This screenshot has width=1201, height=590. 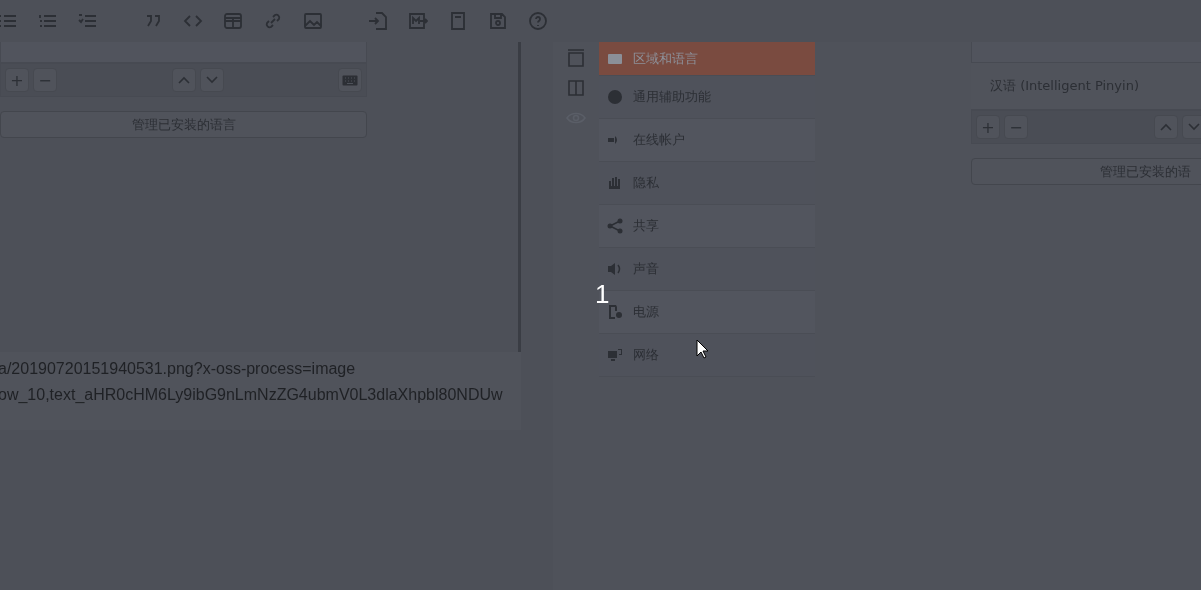 What do you see at coordinates (703, 349) in the screenshot?
I see `mouse-pointer-icon` at bounding box center [703, 349].